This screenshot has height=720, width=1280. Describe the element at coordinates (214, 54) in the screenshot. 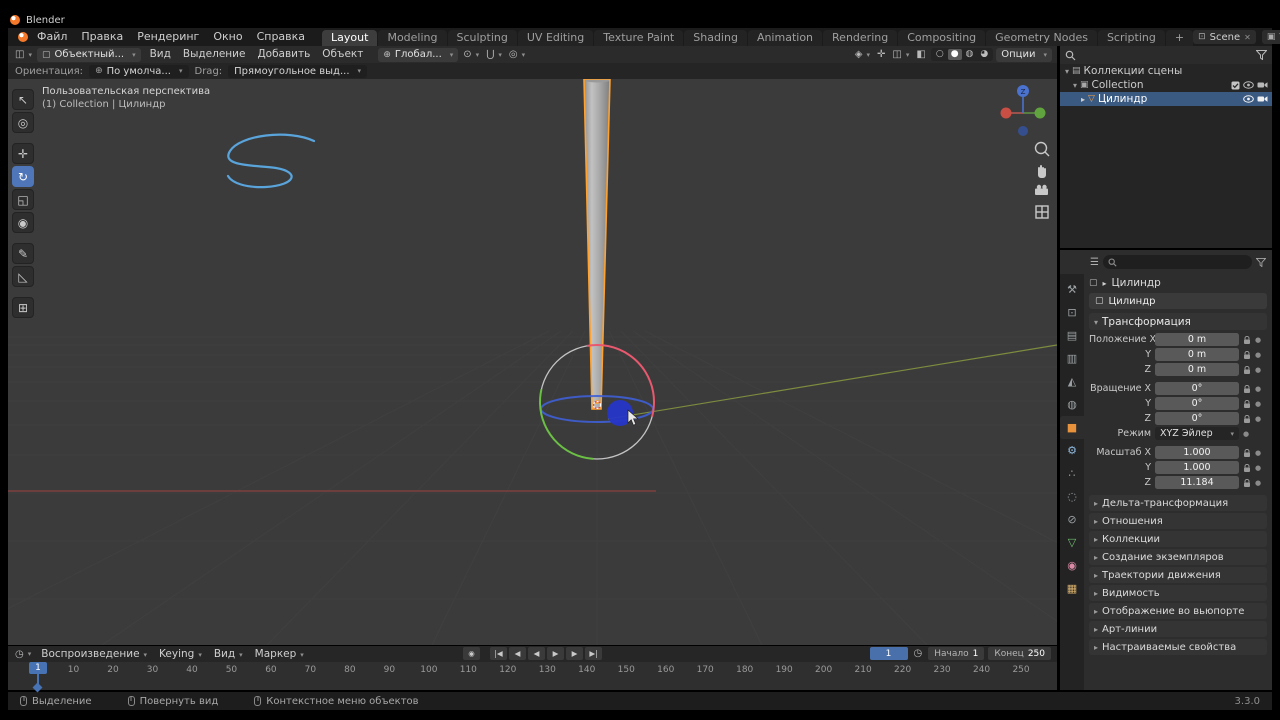

I see `viewport-menu-item: Выделение` at that location.